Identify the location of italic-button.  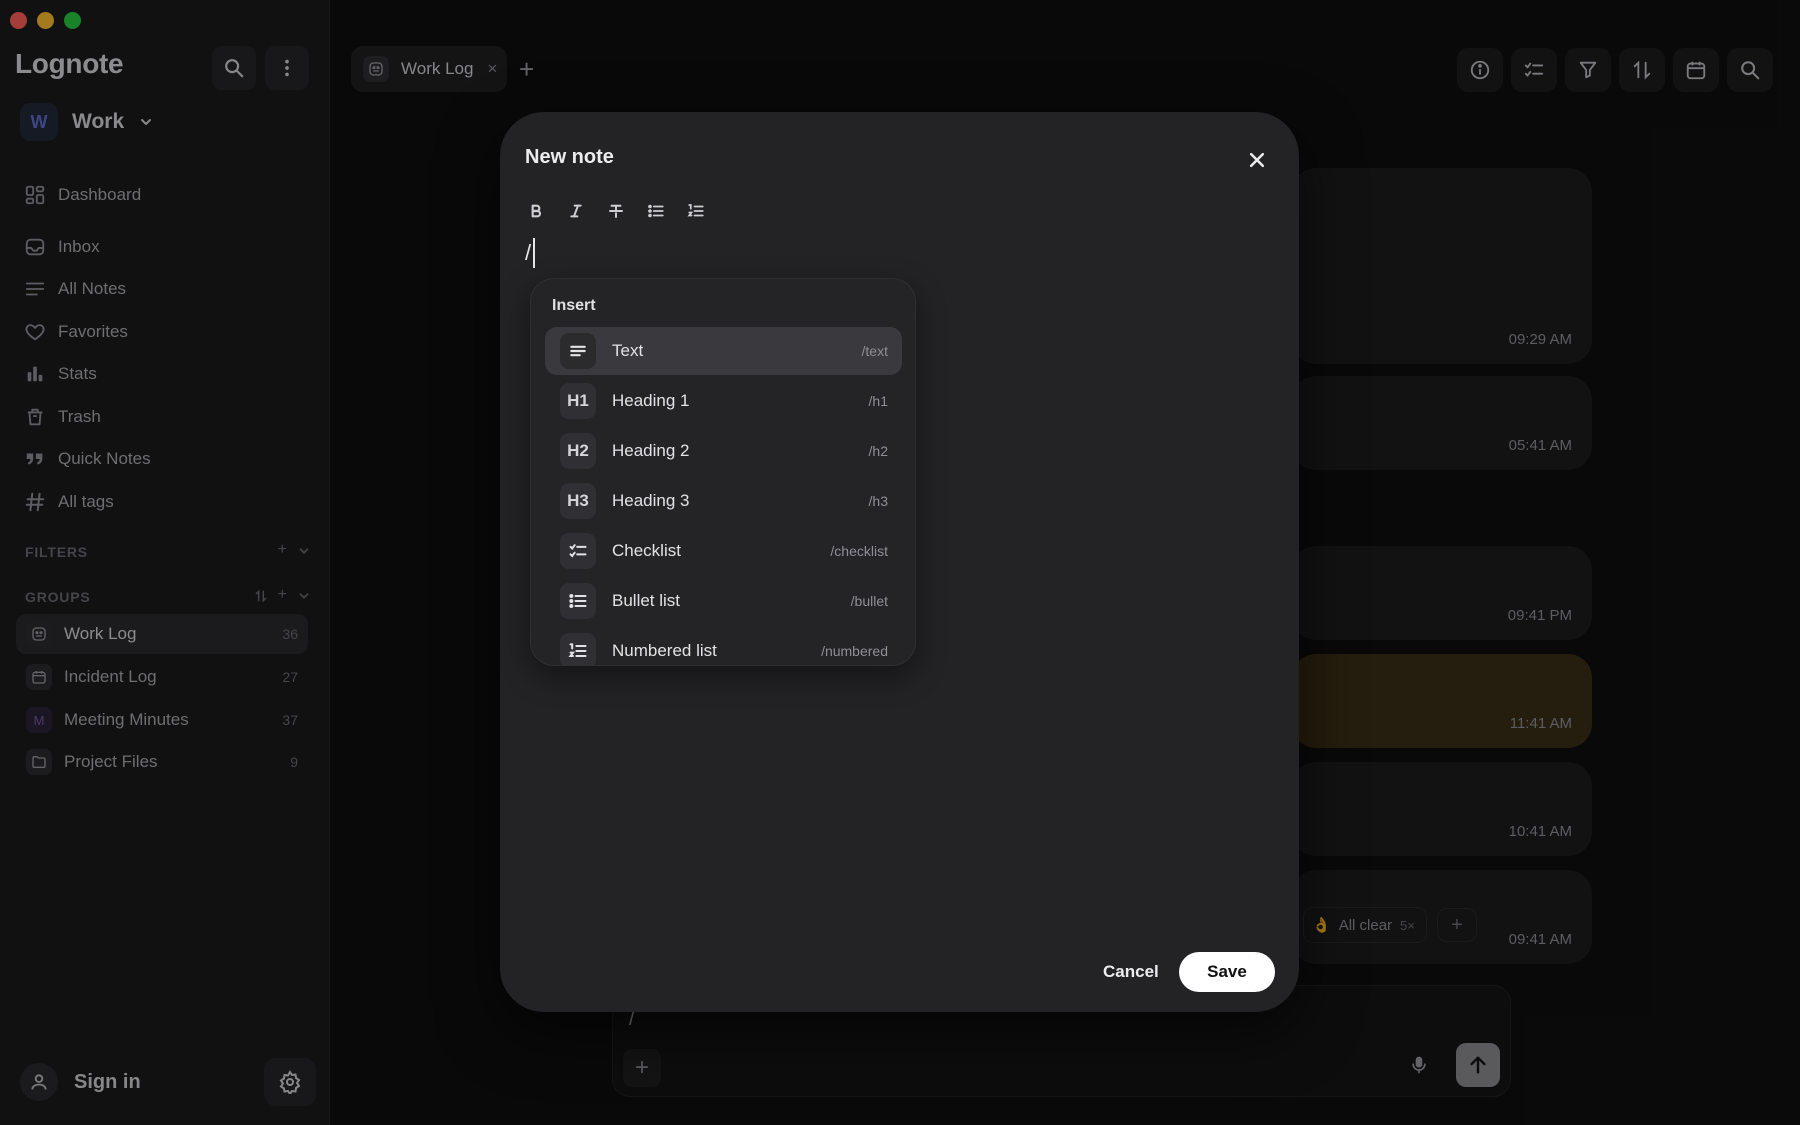
(576, 211).